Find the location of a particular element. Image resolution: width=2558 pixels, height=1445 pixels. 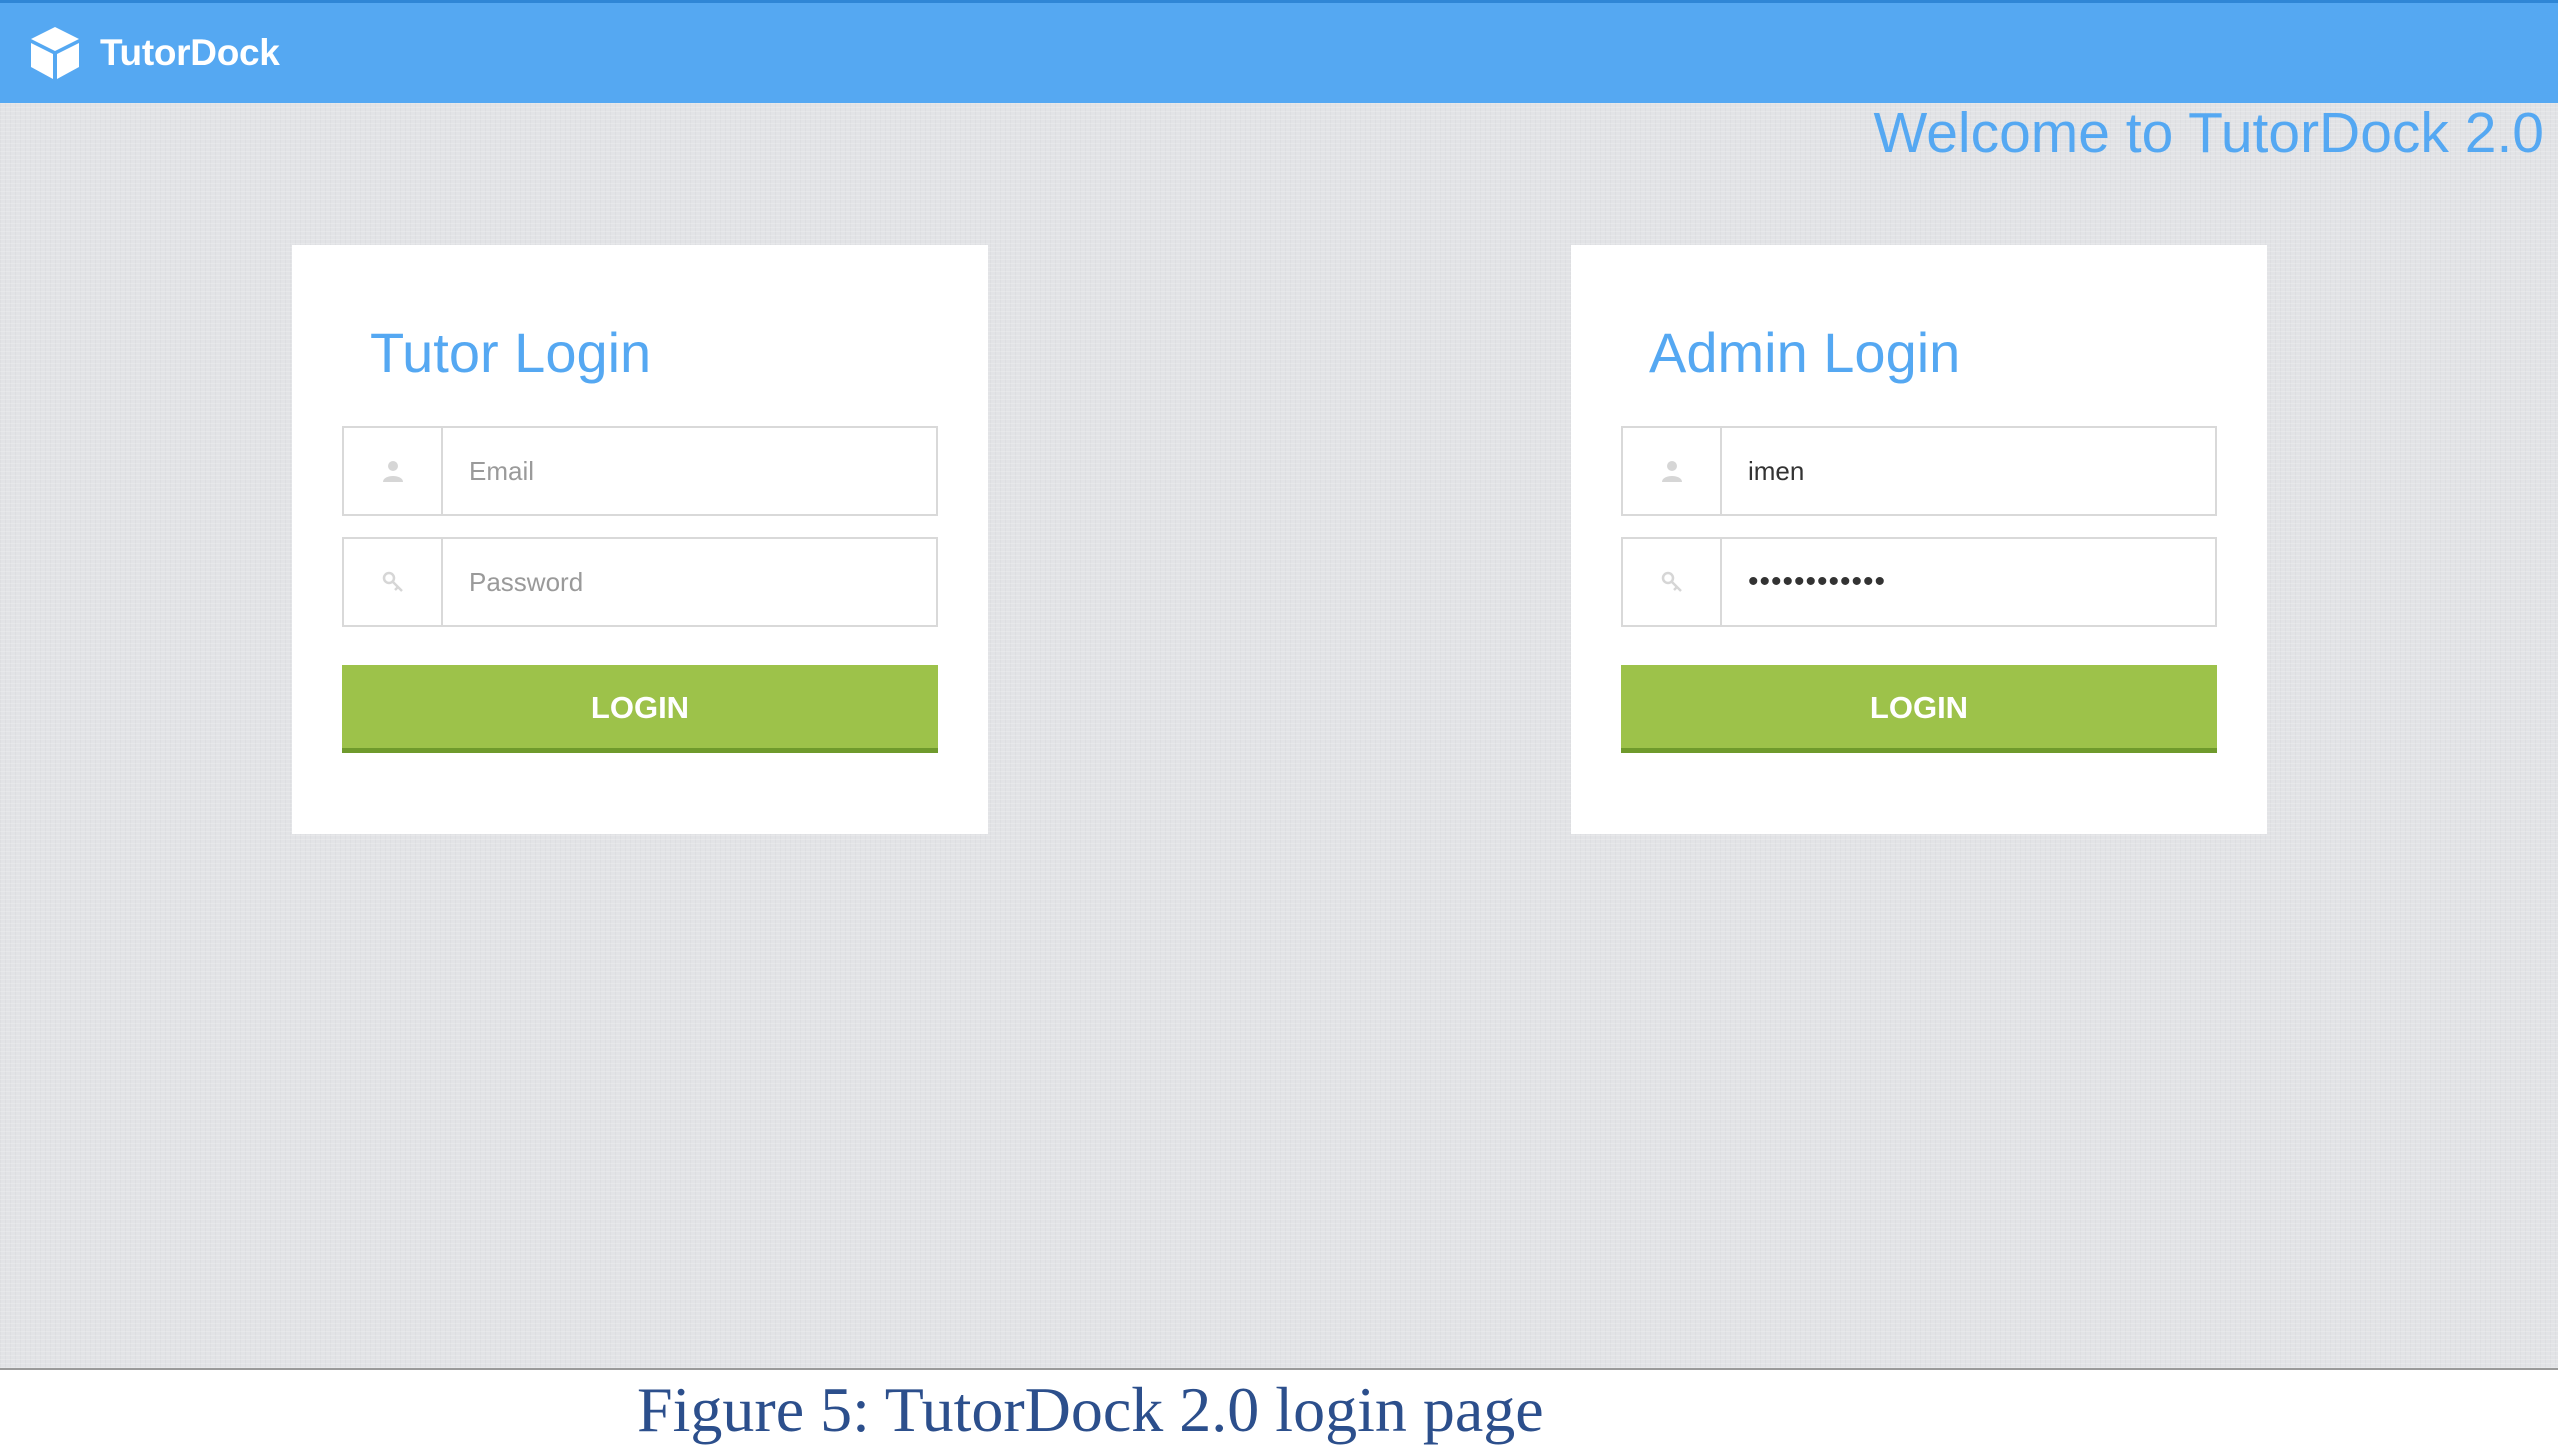

tutor-login-button: LOGIN is located at coordinates (640, 709).